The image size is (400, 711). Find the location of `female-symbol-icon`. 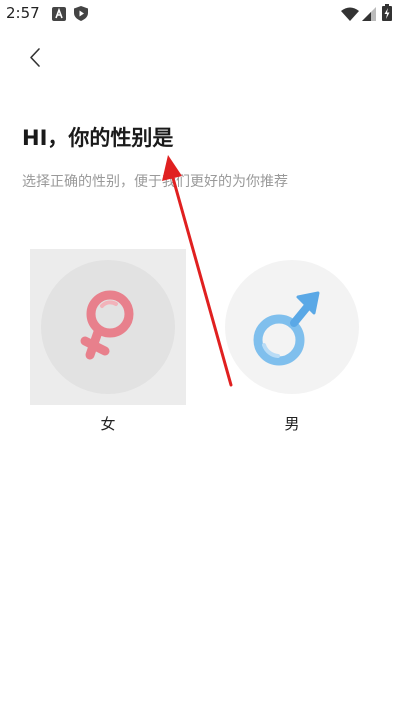

female-symbol-icon is located at coordinates (107, 325).